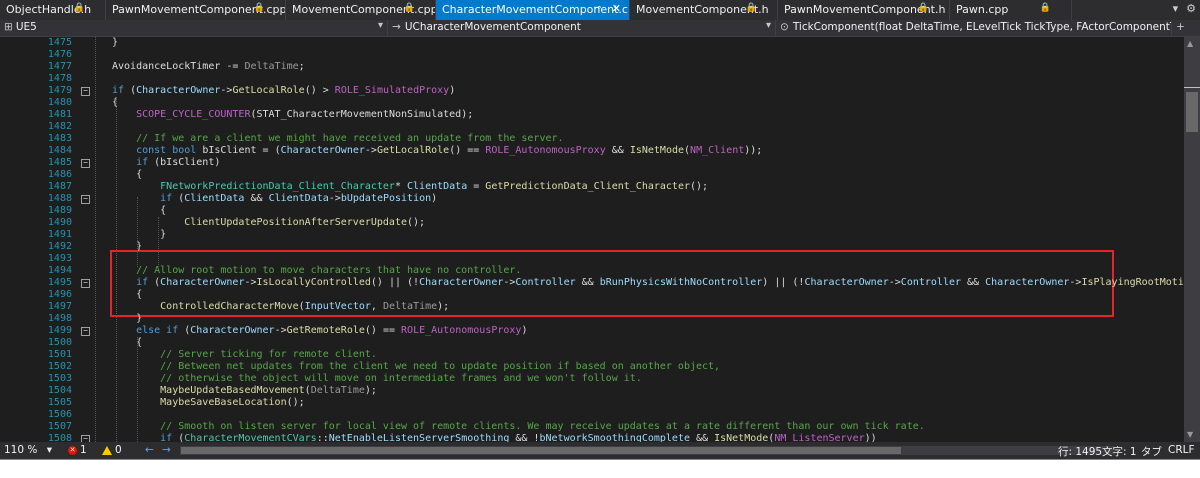 Image resolution: width=1200 pixels, height=478 pixels. What do you see at coordinates (196, 10) in the screenshot?
I see `tab-item: PawnMovementComponent.cpp 🔒` at bounding box center [196, 10].